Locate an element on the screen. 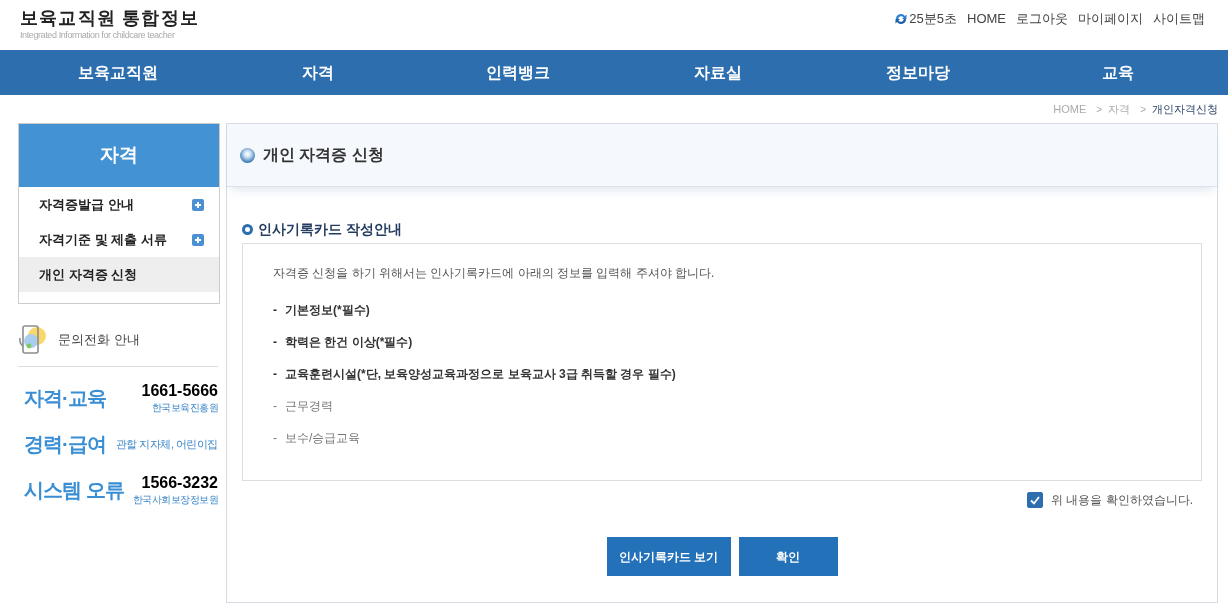  requirement-item: 기본정보(*필수) is located at coordinates (327, 310).